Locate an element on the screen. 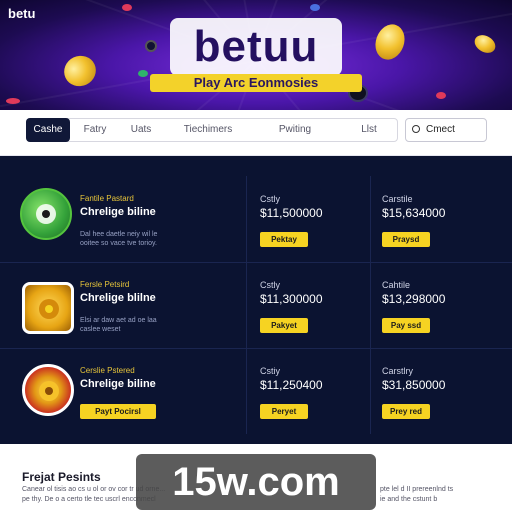  stat-label: Cstiy is located at coordinates (270, 371).